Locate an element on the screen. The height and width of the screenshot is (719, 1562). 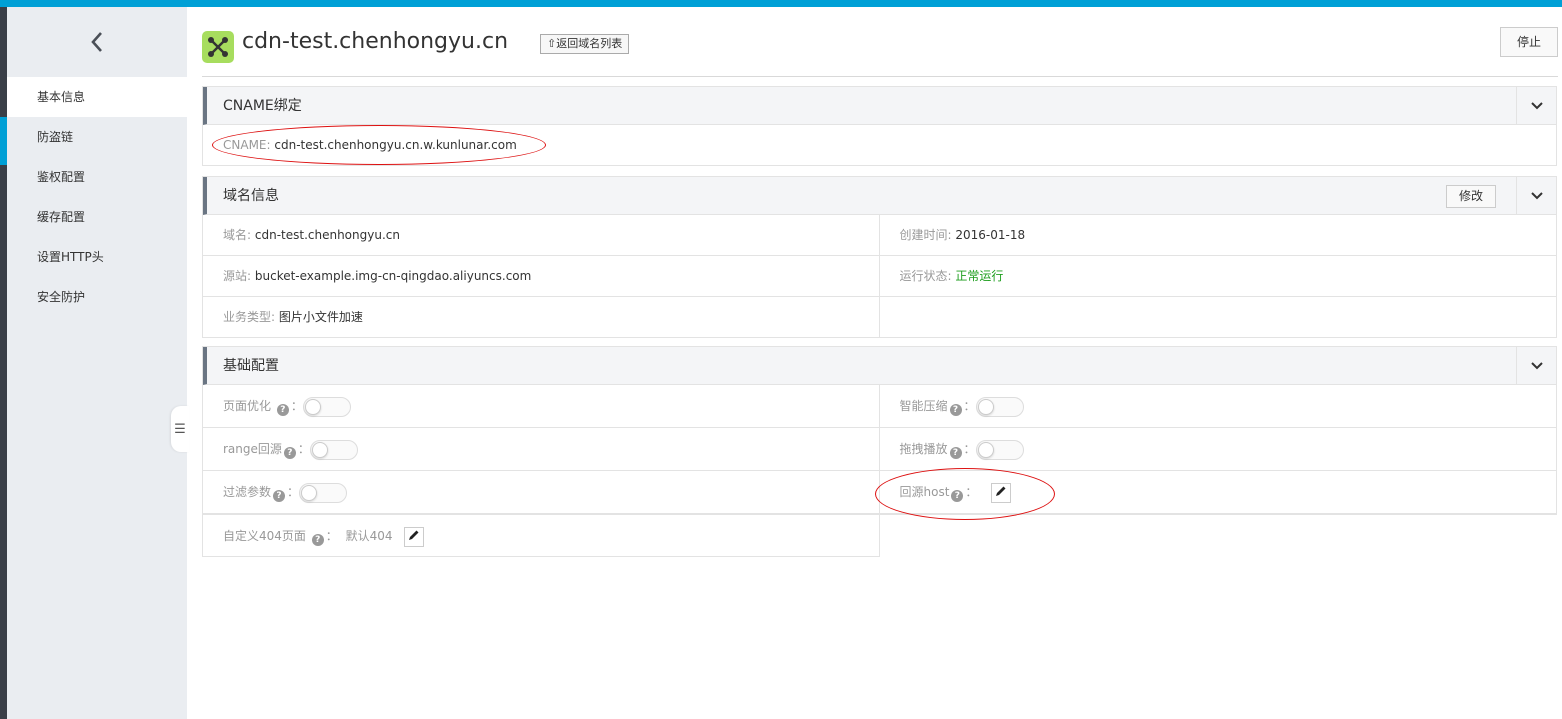
drag-play-toggle is located at coordinates (999, 449).